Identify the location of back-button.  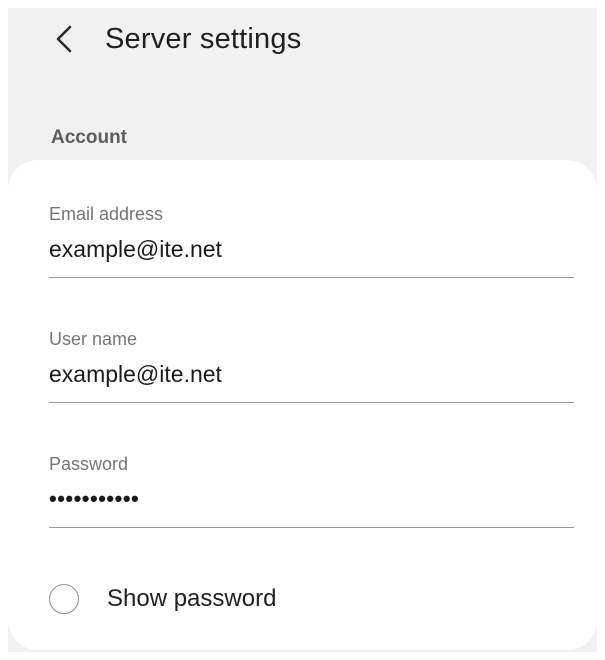
(64, 39).